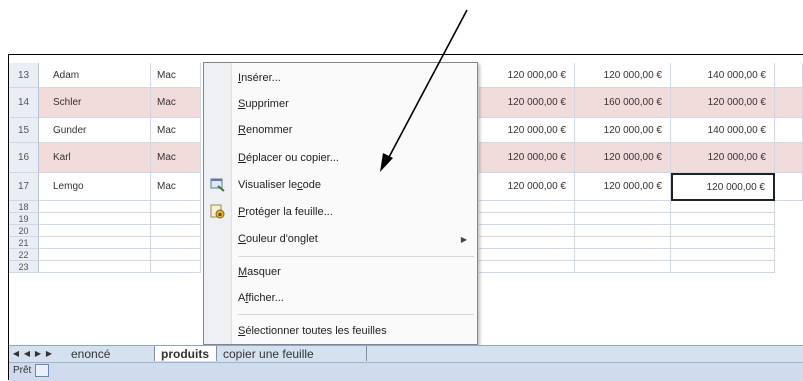 Image resolution: width=803 pixels, height=381 pixels. Describe the element at coordinates (311, 185) in the screenshot. I see `menu-item-label: ode` at that location.